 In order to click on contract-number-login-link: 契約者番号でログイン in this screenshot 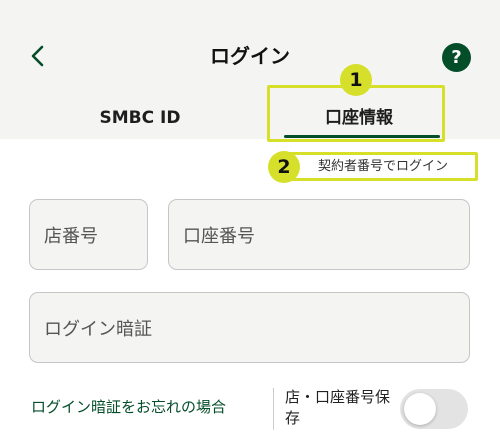, I will do `click(383, 167)`.